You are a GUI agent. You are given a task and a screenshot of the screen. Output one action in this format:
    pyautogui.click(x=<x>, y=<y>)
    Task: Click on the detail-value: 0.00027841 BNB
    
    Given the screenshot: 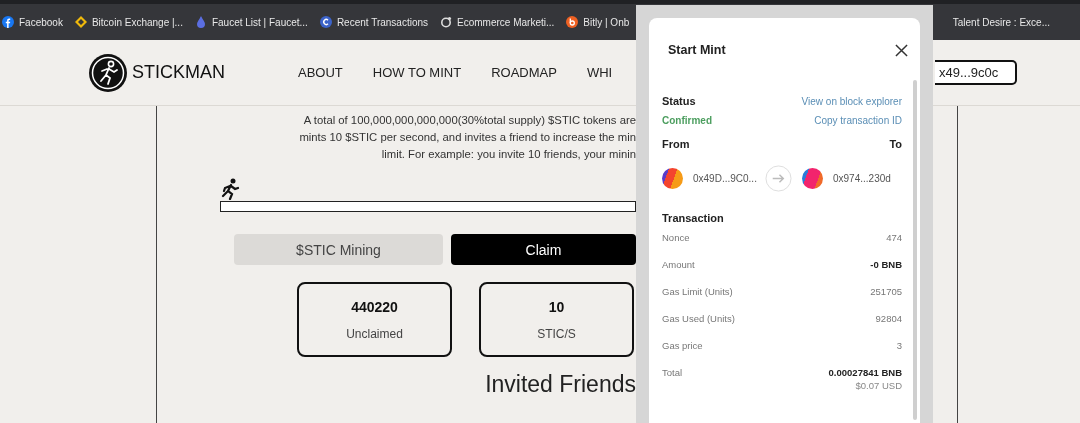 What is the action you would take?
    pyautogui.click(x=865, y=372)
    